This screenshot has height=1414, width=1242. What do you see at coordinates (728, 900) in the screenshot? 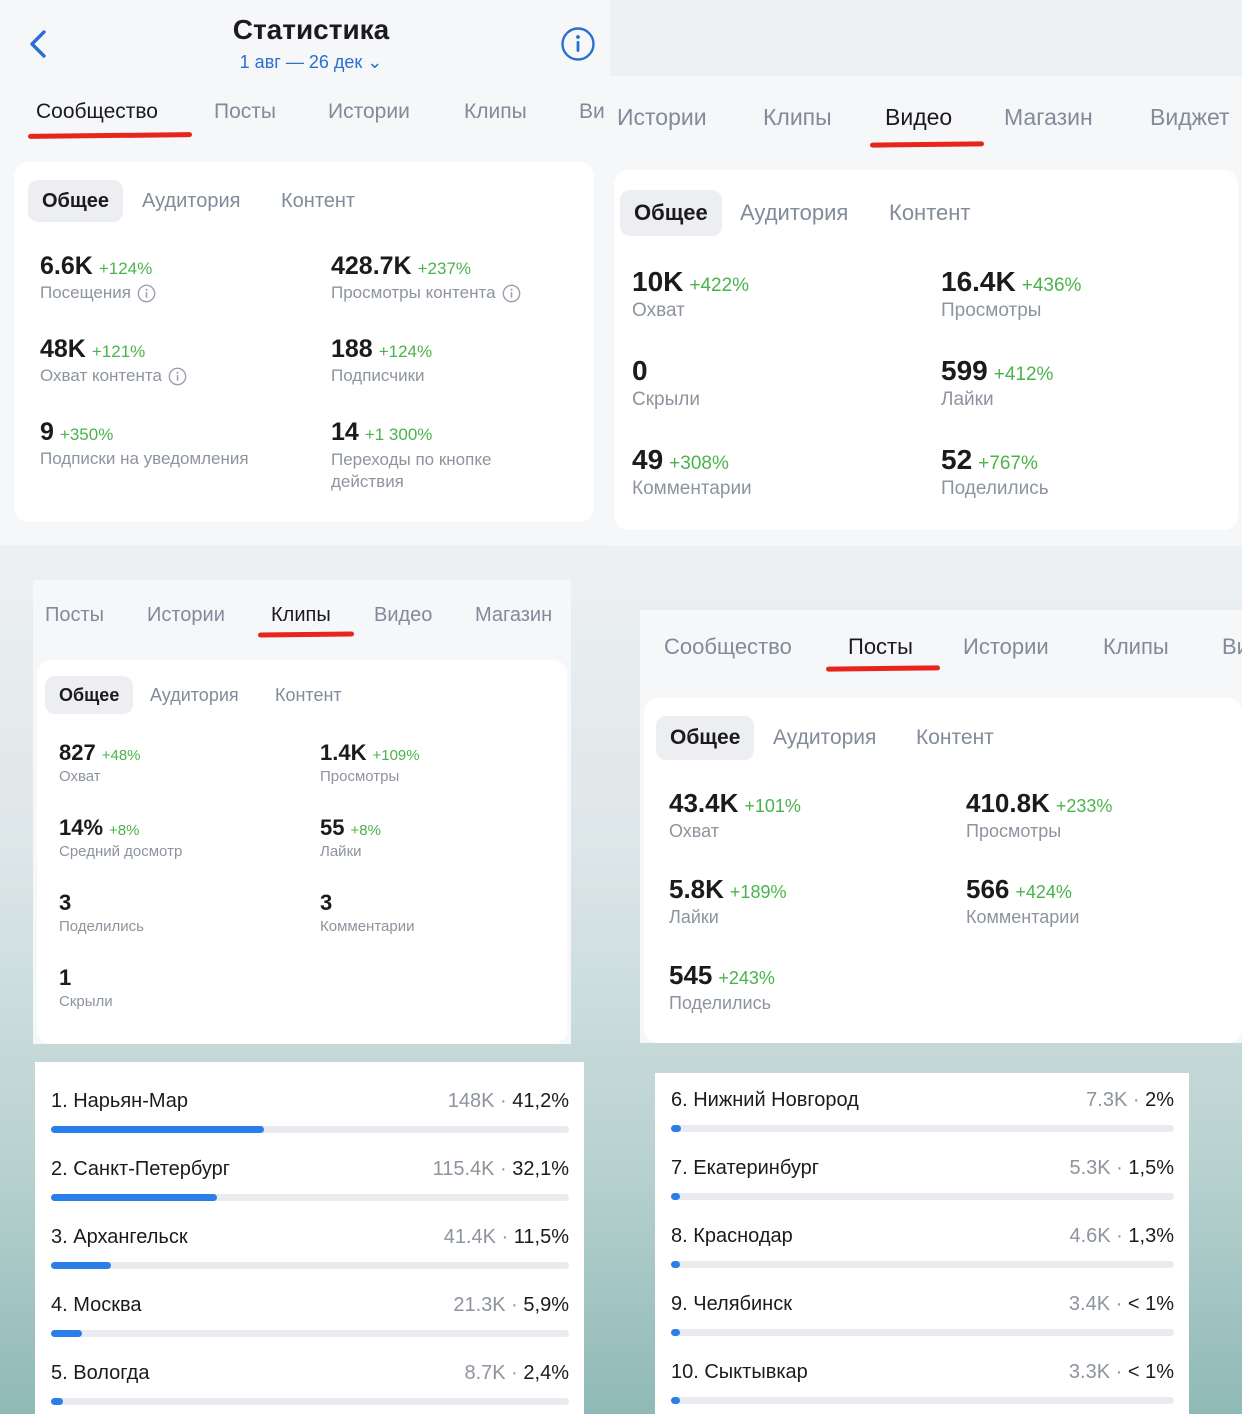
I see `metric-likes: 5.8K +189% Лайки` at bounding box center [728, 900].